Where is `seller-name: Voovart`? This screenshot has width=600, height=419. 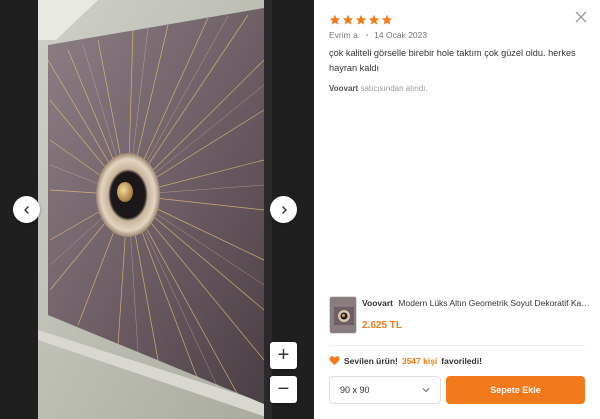
seller-name: Voovart is located at coordinates (343, 88).